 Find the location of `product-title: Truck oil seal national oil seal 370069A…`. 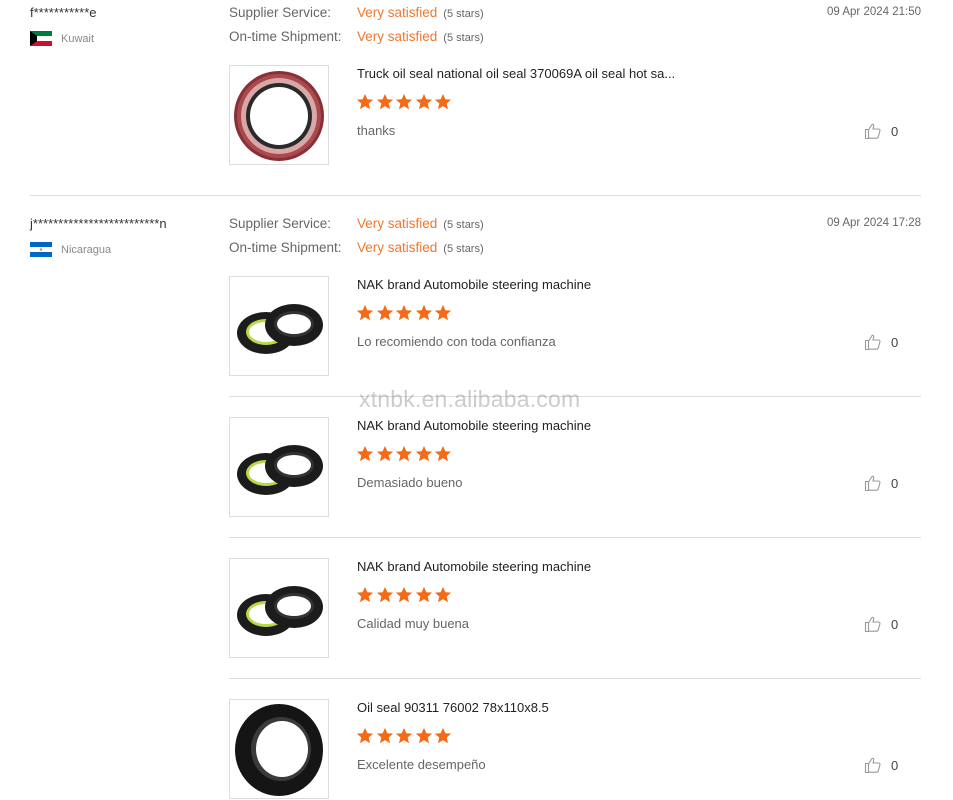

product-title: Truck oil seal national oil seal 370069A… is located at coordinates (516, 73).